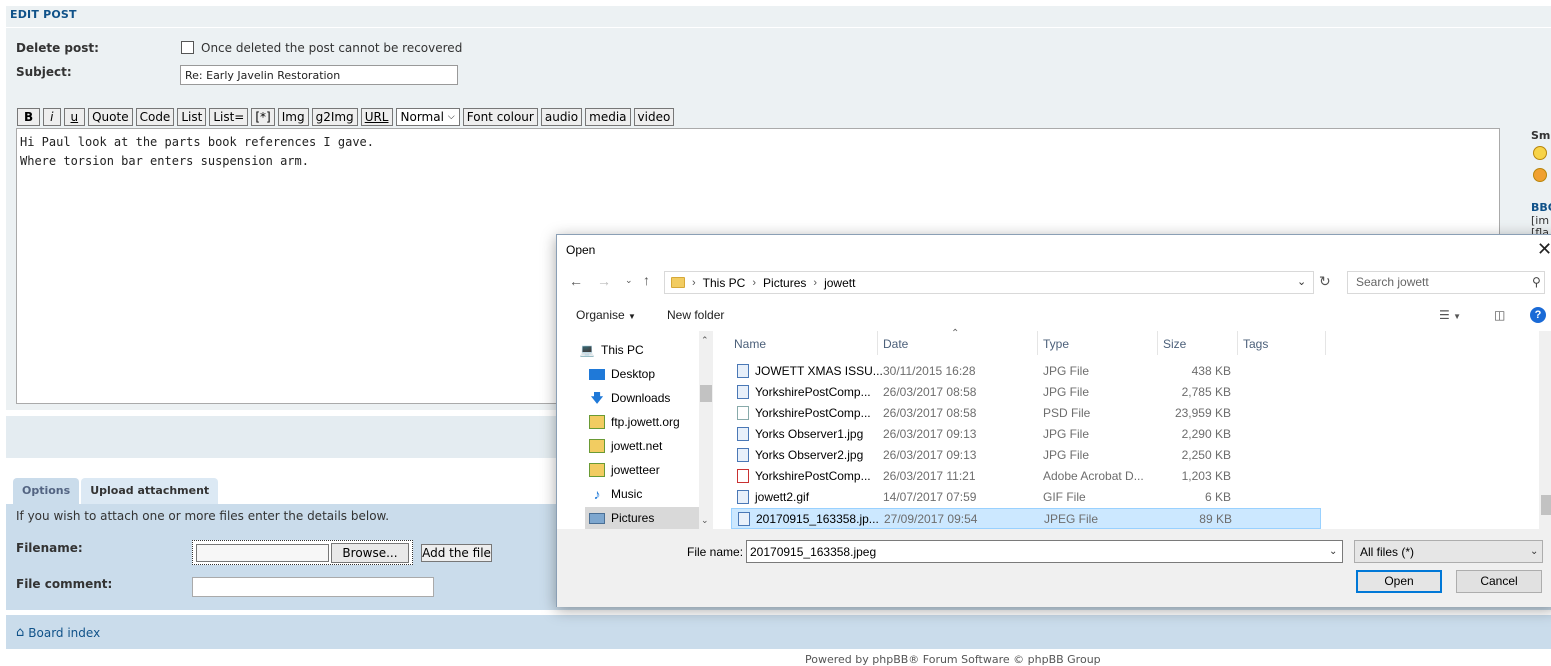 The height and width of the screenshot is (666, 1551). What do you see at coordinates (1536, 282) in the screenshot?
I see `search-icon: ⚲` at bounding box center [1536, 282].